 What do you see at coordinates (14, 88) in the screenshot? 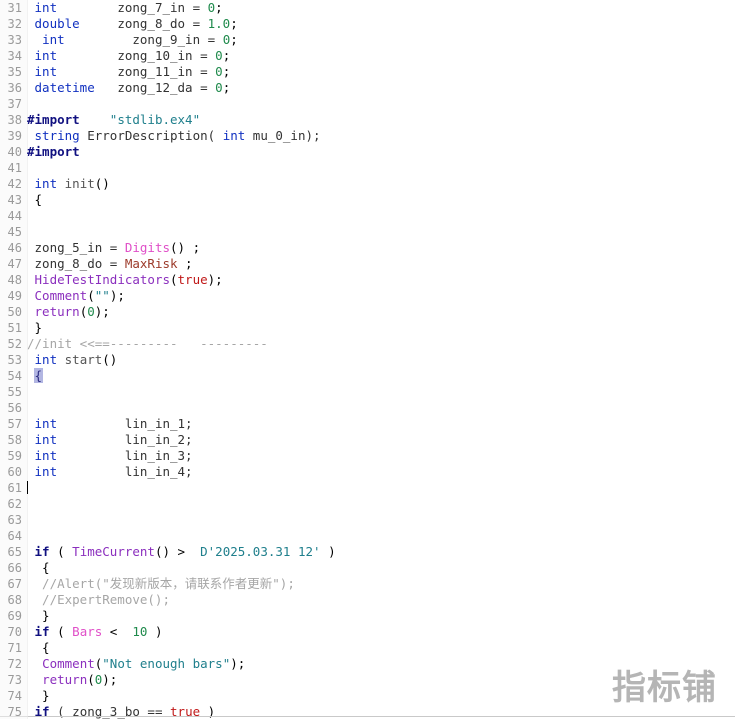
I see `line-number: 36` at bounding box center [14, 88].